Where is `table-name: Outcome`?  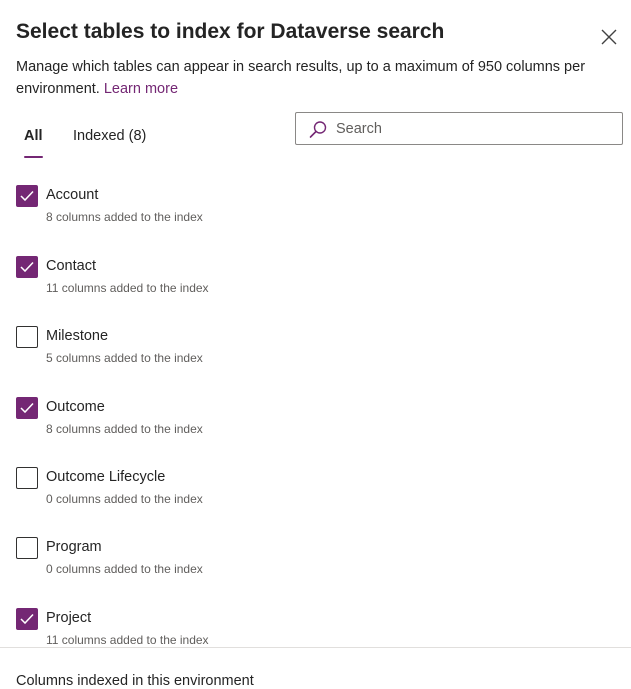
table-name: Outcome is located at coordinates (75, 407).